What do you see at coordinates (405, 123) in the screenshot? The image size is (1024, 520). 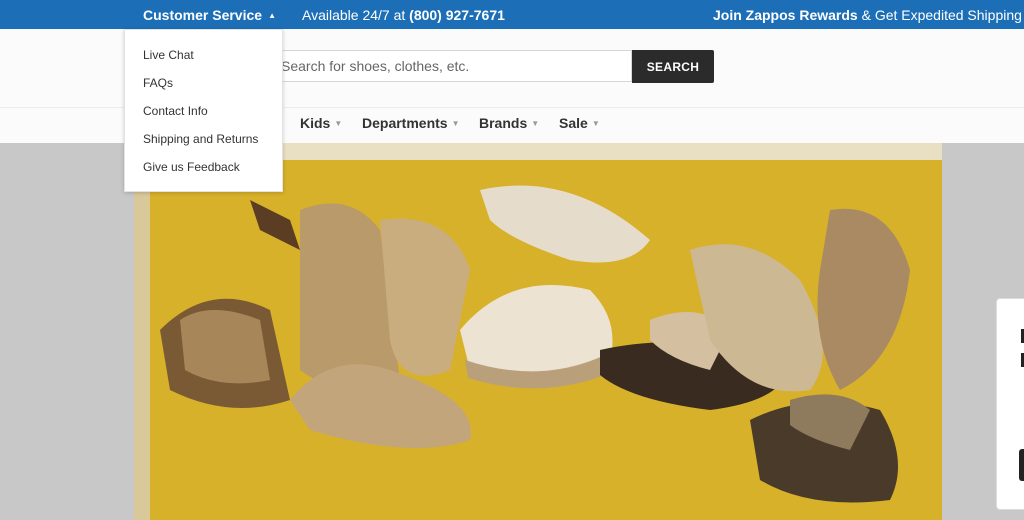 I see `nav-item-label: Departments` at bounding box center [405, 123].